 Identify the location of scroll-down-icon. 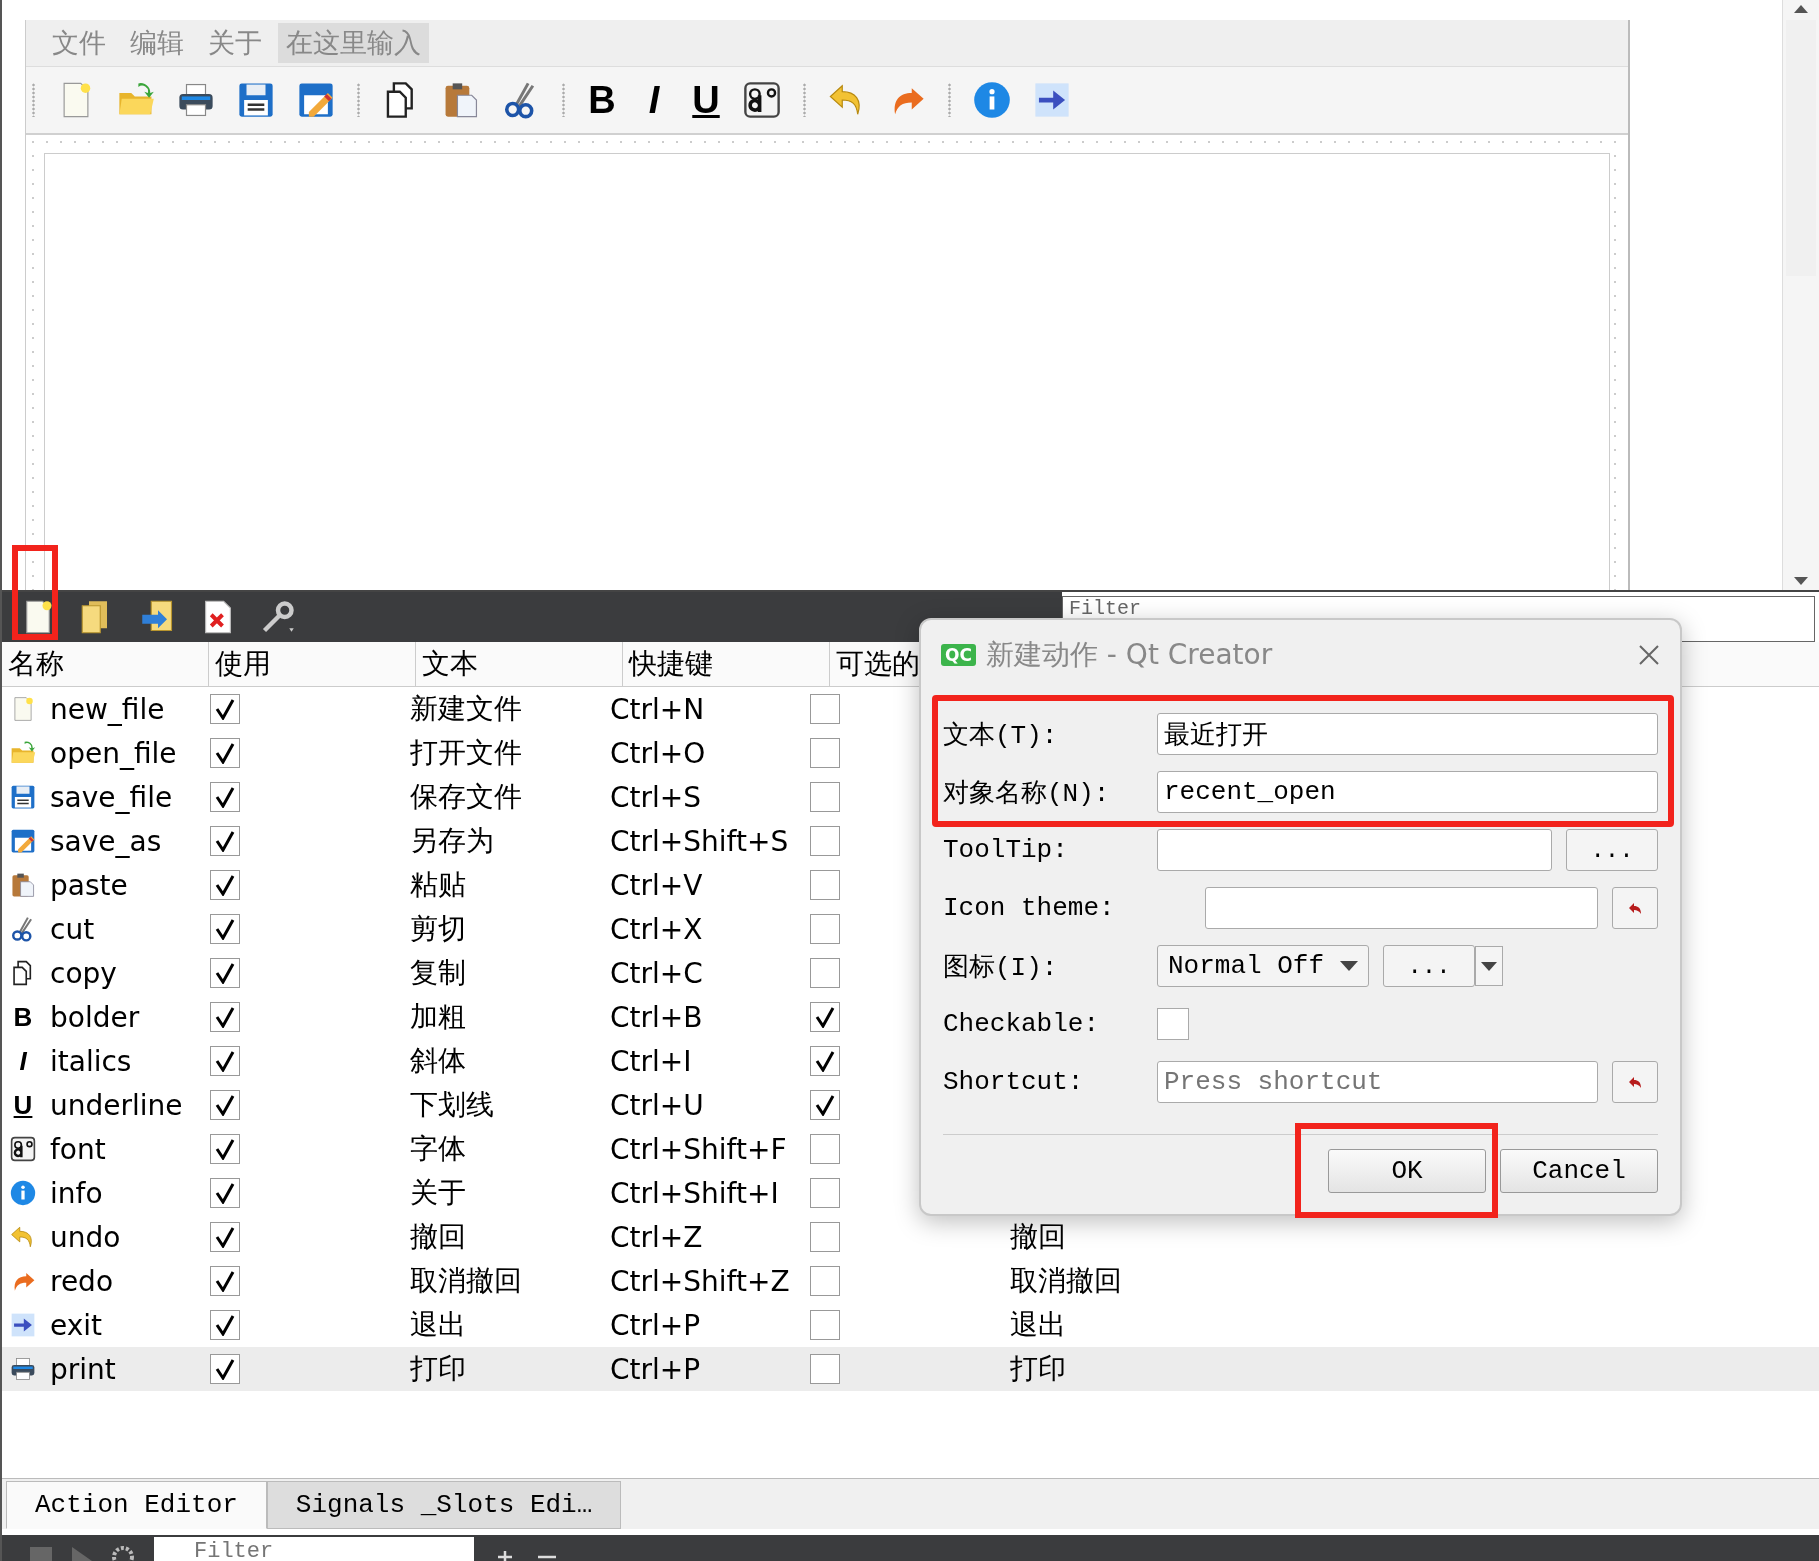
(1801, 581).